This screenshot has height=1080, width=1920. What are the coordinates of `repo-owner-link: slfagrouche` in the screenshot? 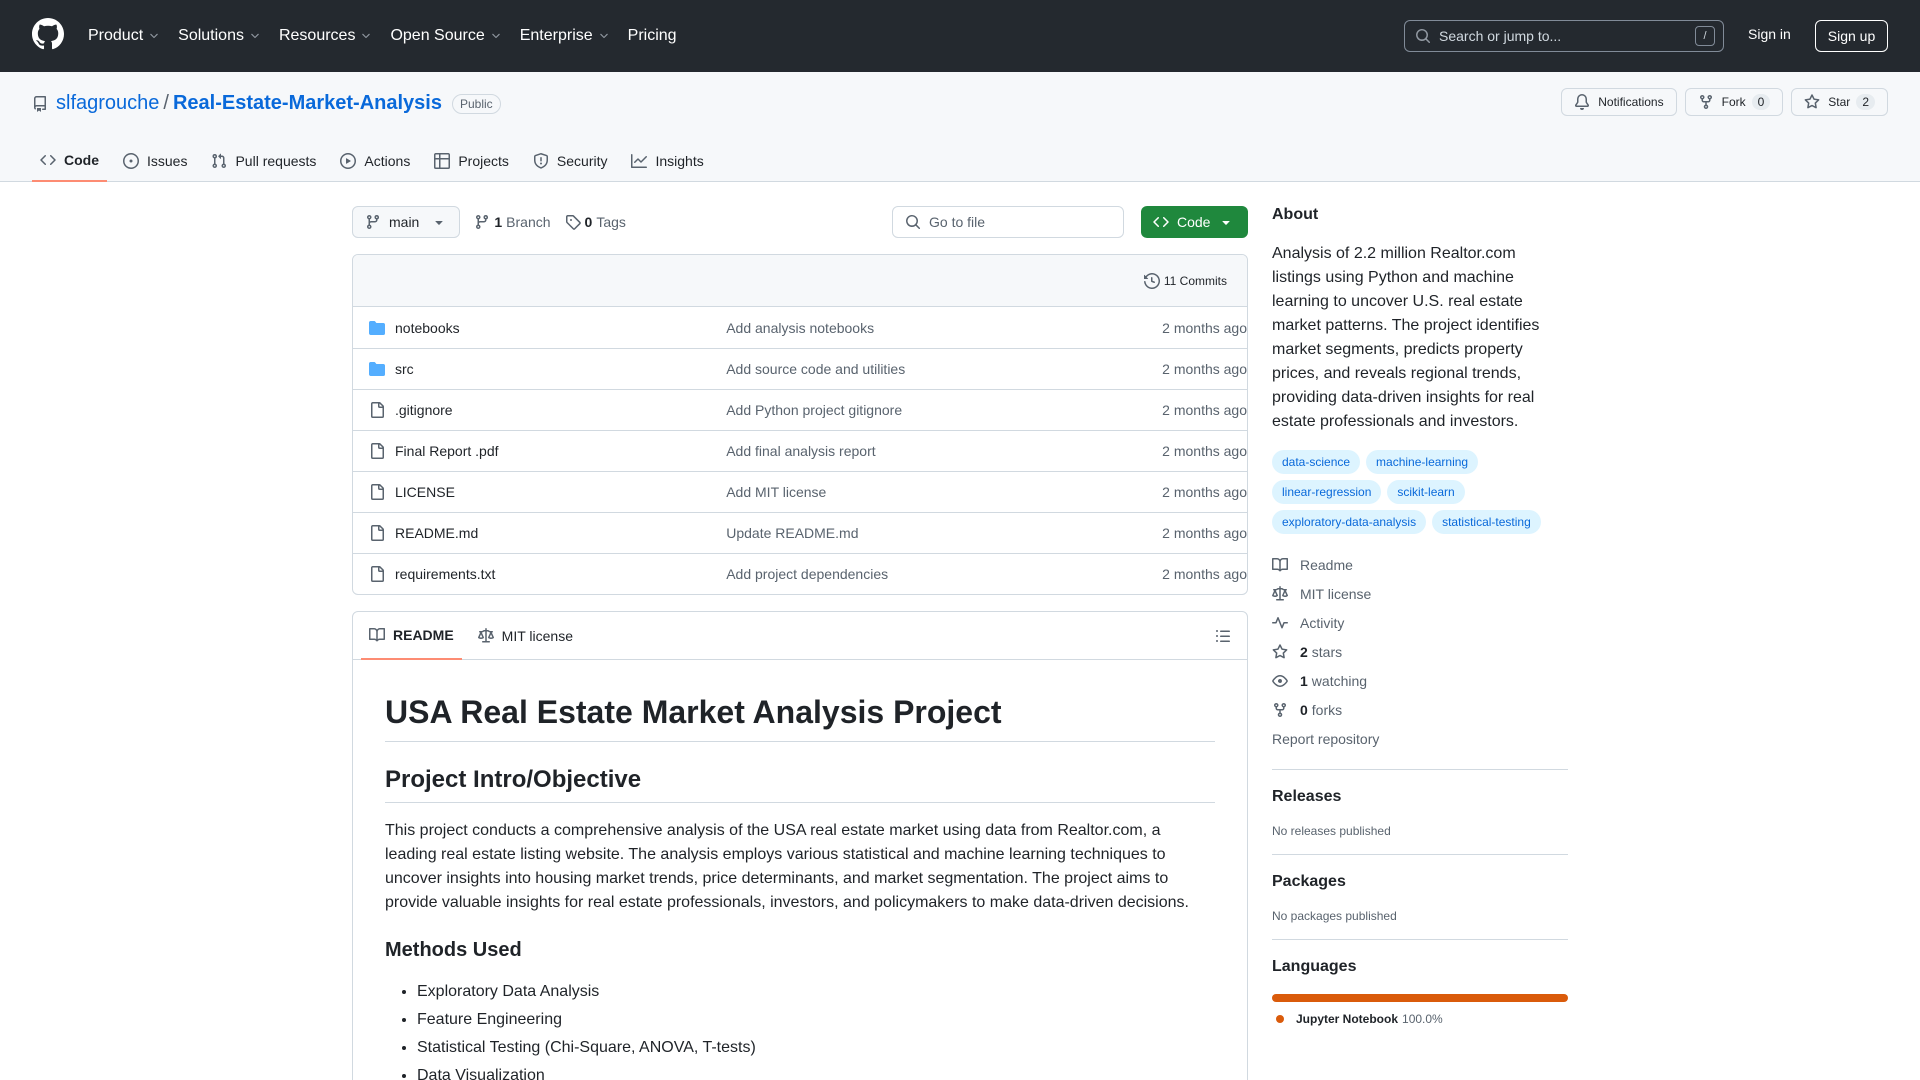 It's located at (107, 103).